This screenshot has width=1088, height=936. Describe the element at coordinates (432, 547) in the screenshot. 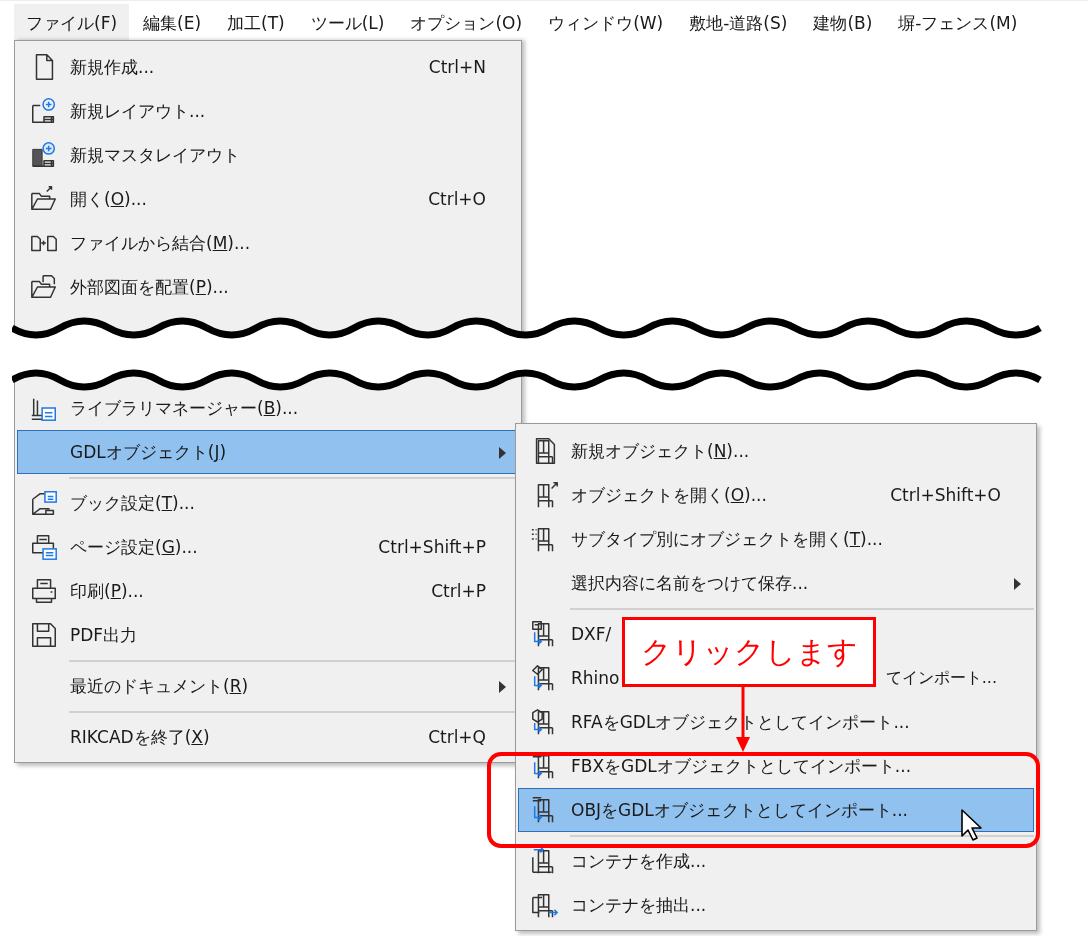

I see `shortcut-label: Ctrl+Shift+P` at that location.